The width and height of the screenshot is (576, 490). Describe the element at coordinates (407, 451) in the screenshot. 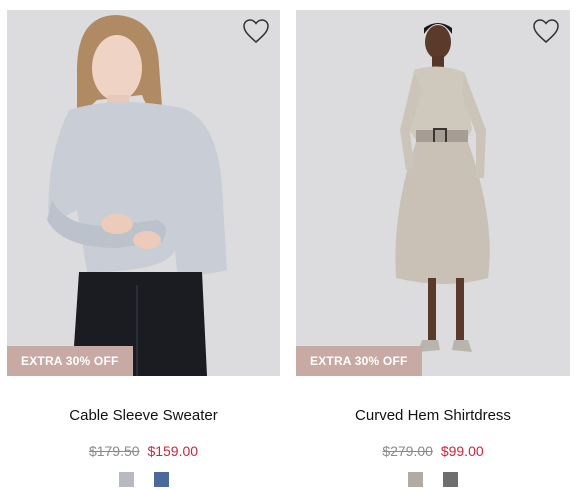

I see `original-price: $279.00` at that location.